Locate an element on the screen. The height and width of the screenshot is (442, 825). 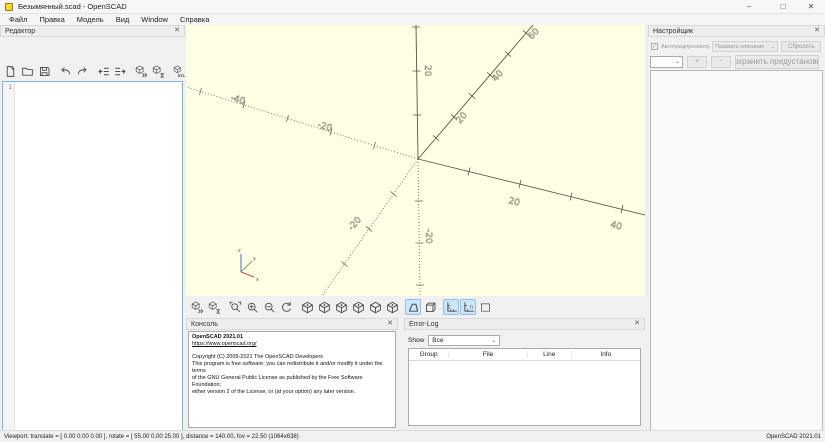
customizer-close-icon: ✕ is located at coordinates (817, 31).